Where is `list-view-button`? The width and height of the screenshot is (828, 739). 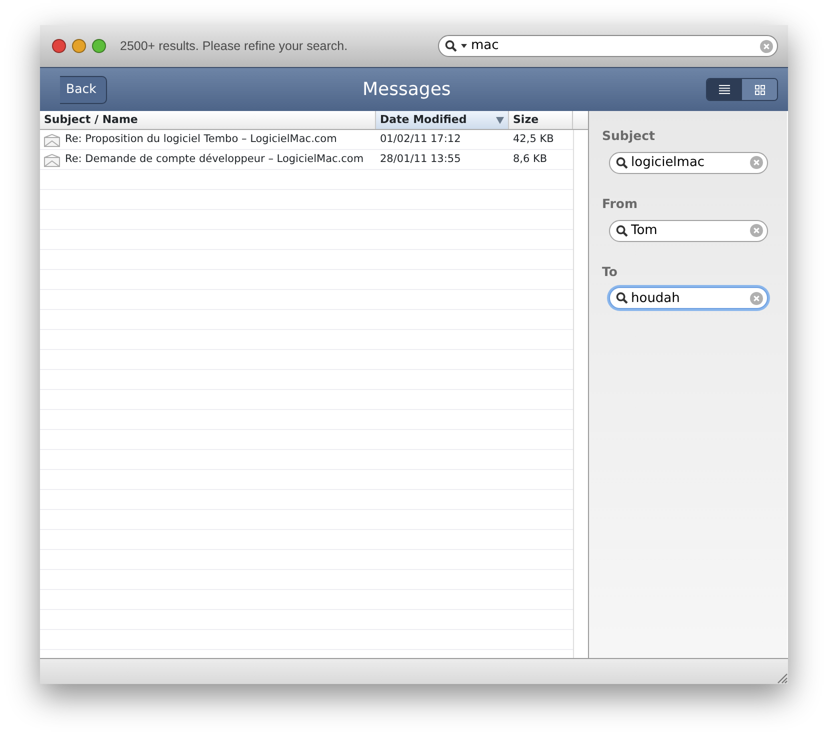 list-view-button is located at coordinates (724, 89).